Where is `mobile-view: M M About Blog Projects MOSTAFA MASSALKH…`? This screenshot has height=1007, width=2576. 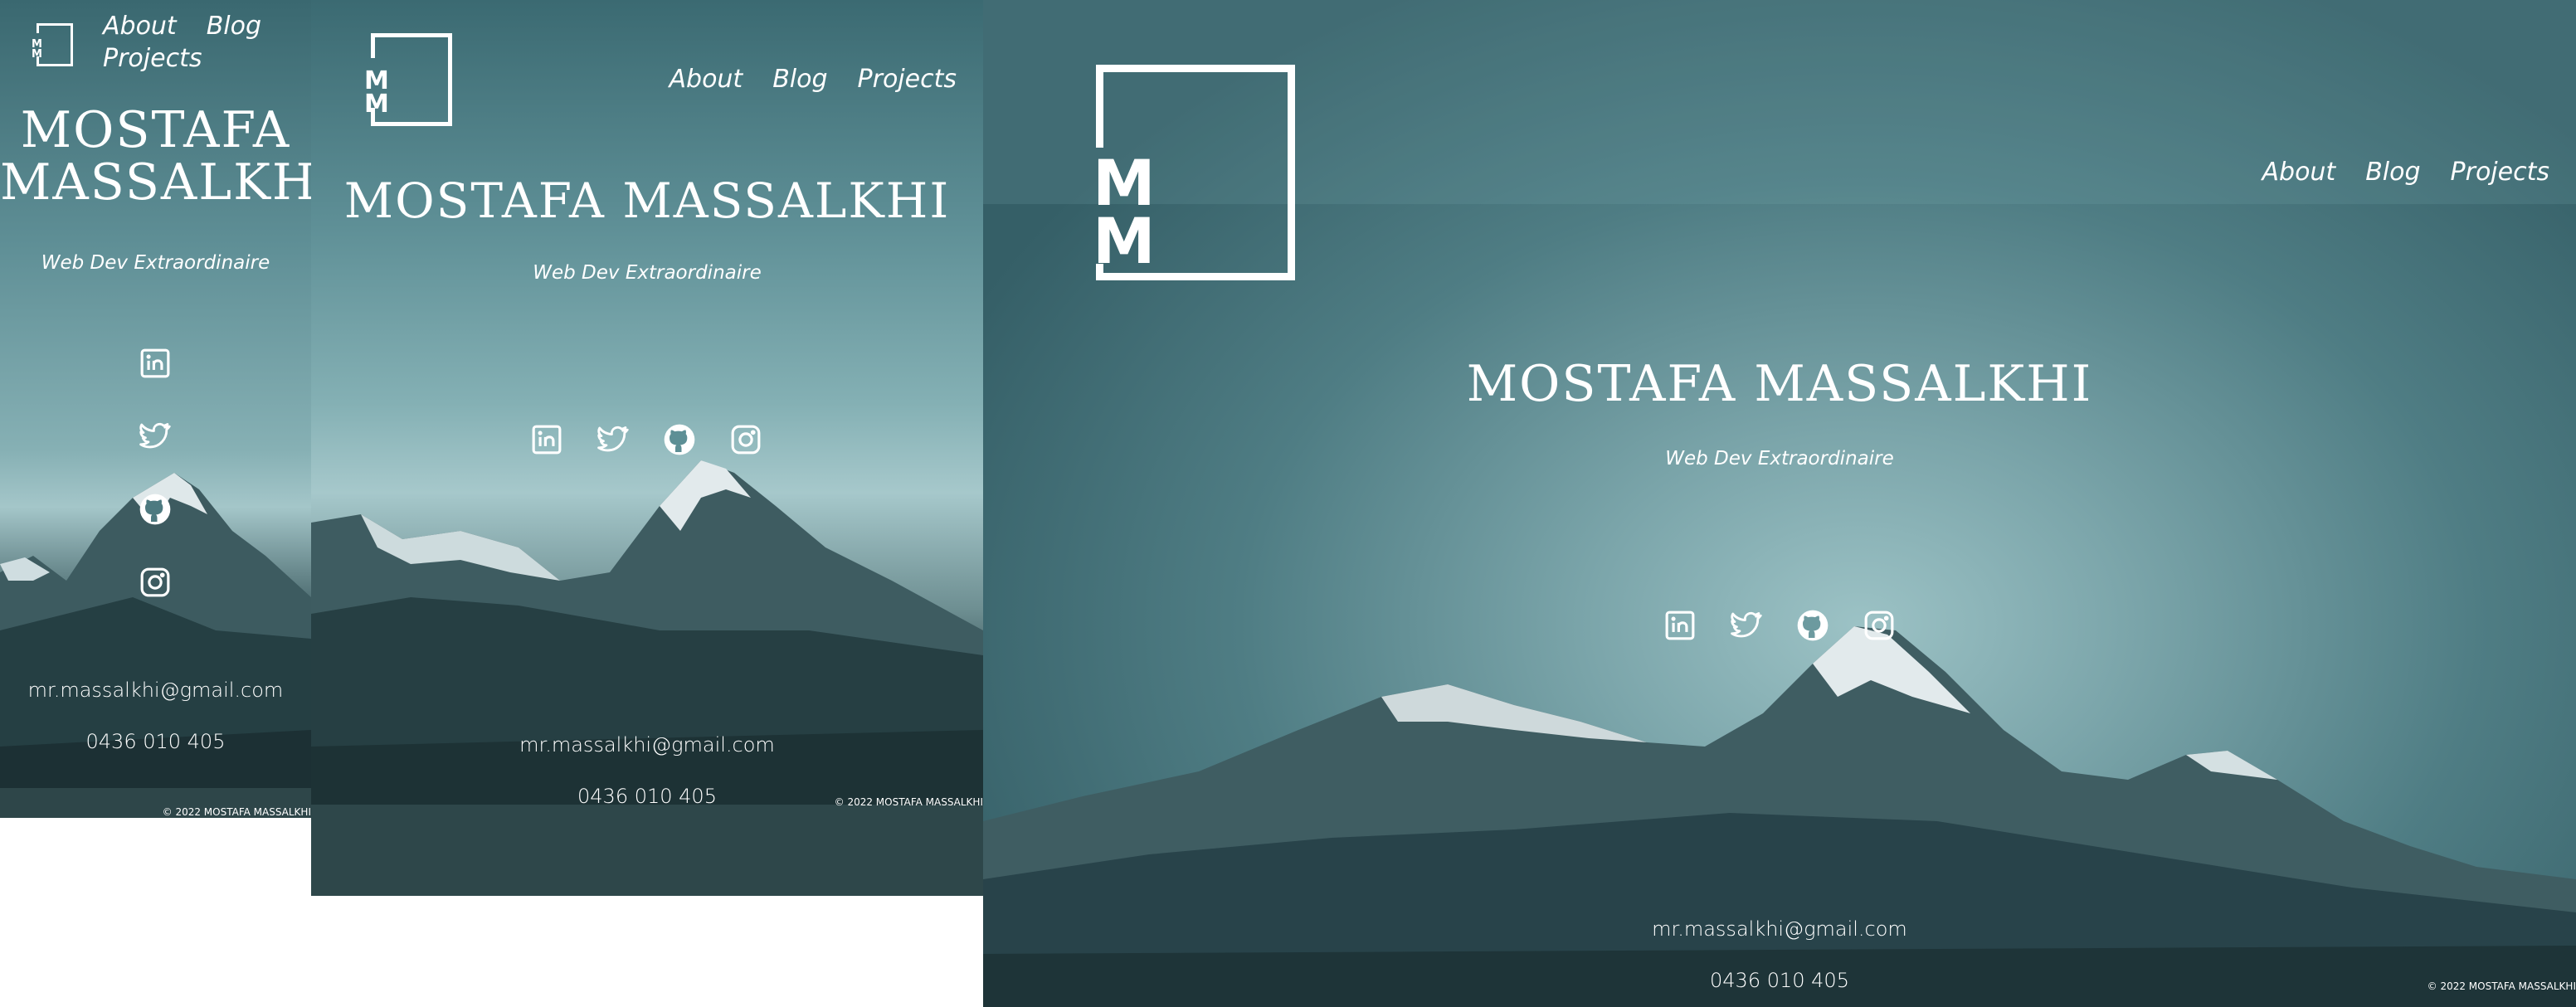
mobile-view: M M About Blog Projects MOSTAFA MASSALKH… is located at coordinates (155, 409).